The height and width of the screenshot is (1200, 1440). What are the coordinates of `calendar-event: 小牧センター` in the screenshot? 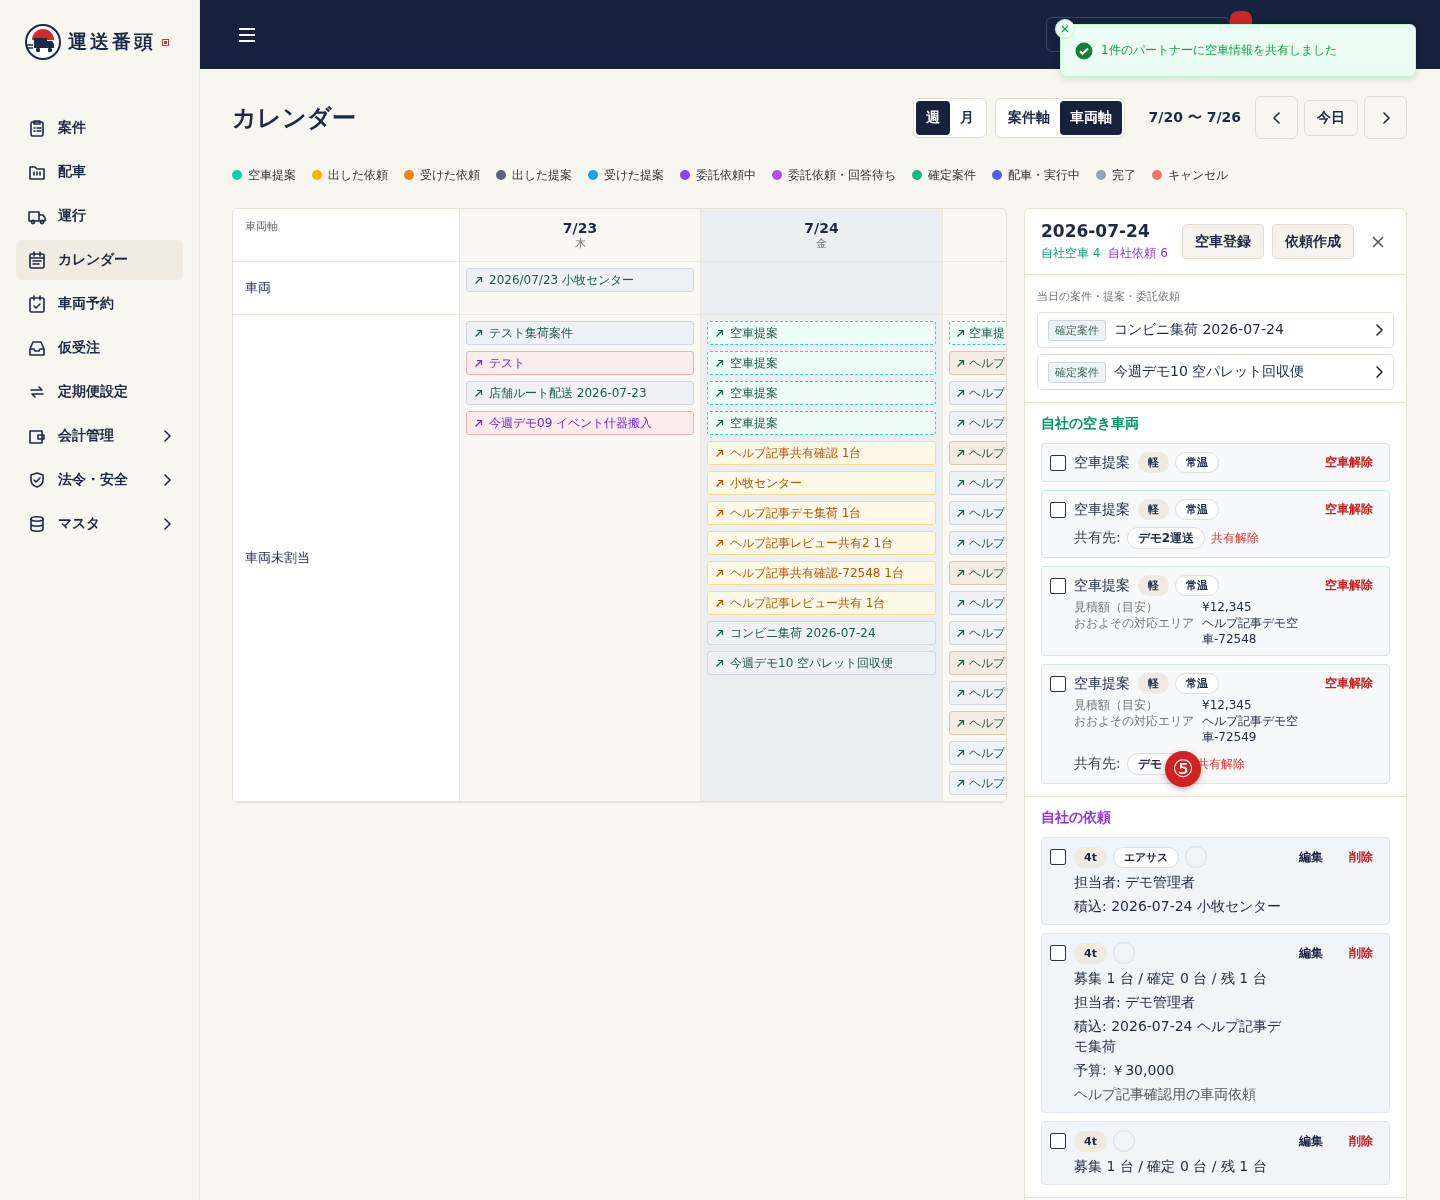 It's located at (821, 483).